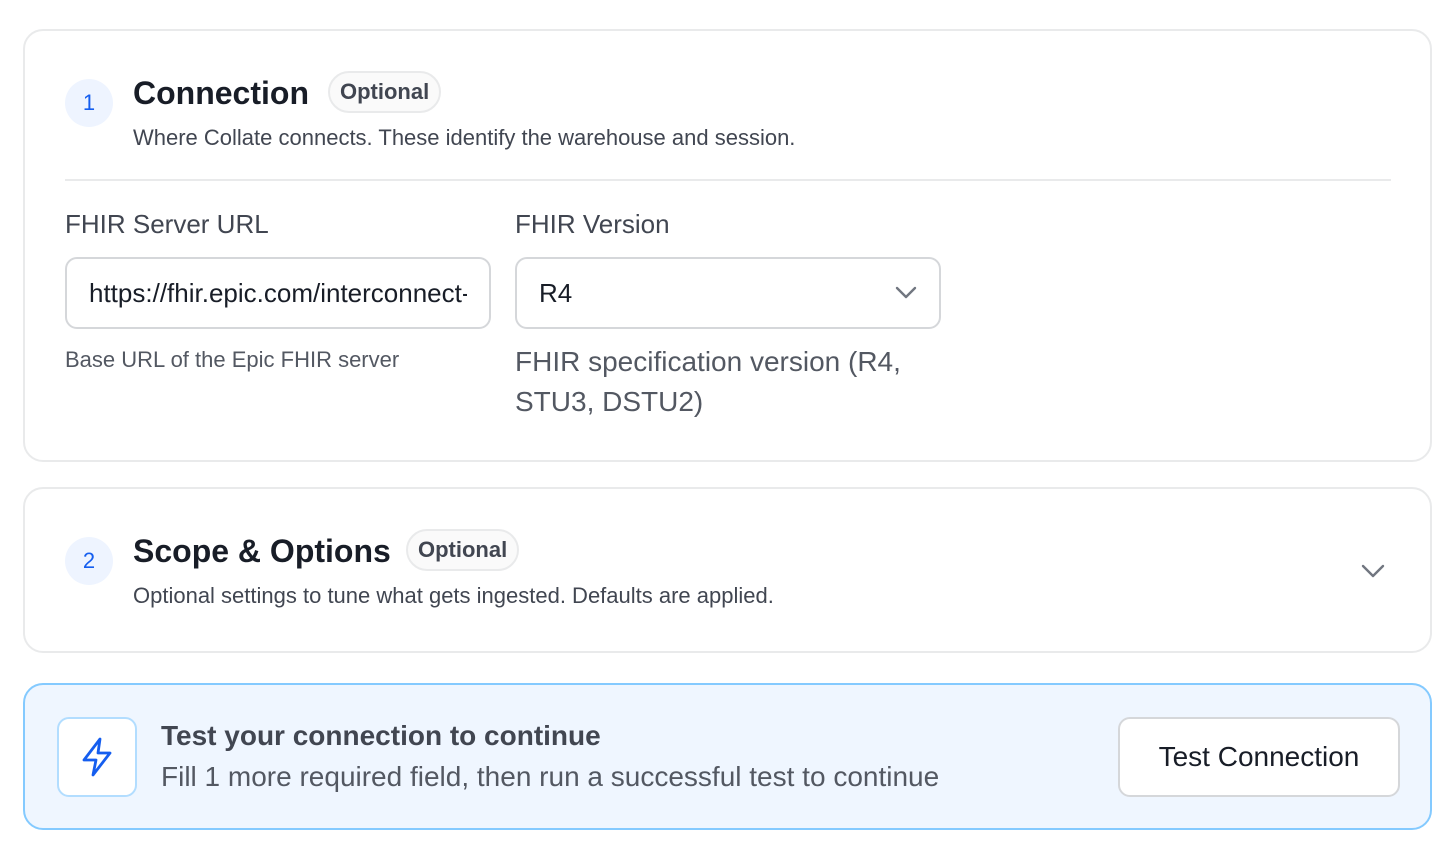  What do you see at coordinates (556, 292) in the screenshot?
I see `fhir-version-selected-value: R4` at bounding box center [556, 292].